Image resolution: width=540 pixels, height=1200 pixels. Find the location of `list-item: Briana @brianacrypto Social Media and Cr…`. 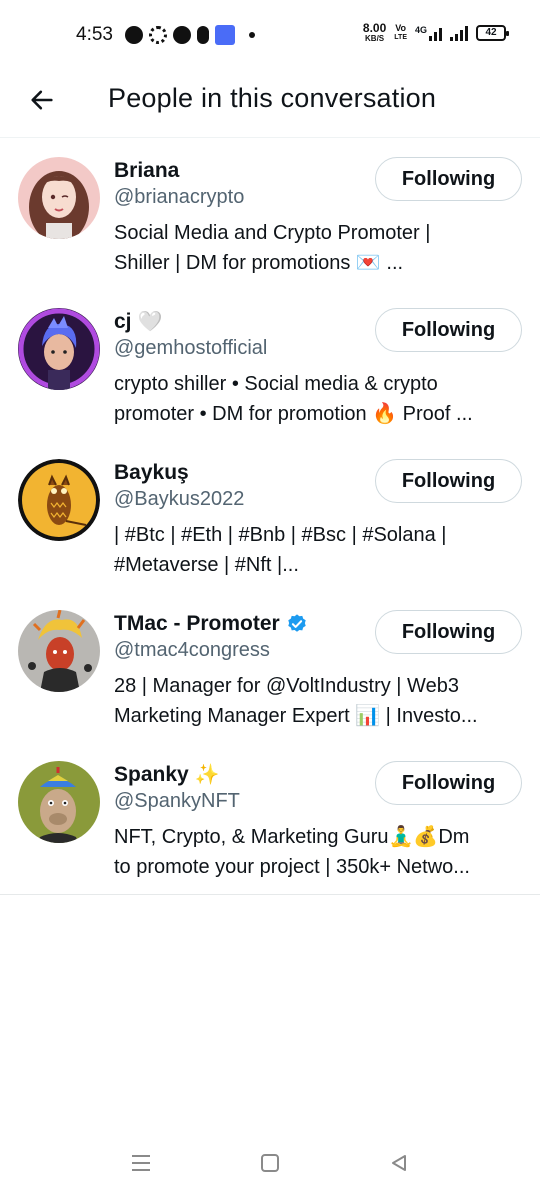

list-item: Briana @brianacrypto Social Media and Cr… is located at coordinates (270, 214).